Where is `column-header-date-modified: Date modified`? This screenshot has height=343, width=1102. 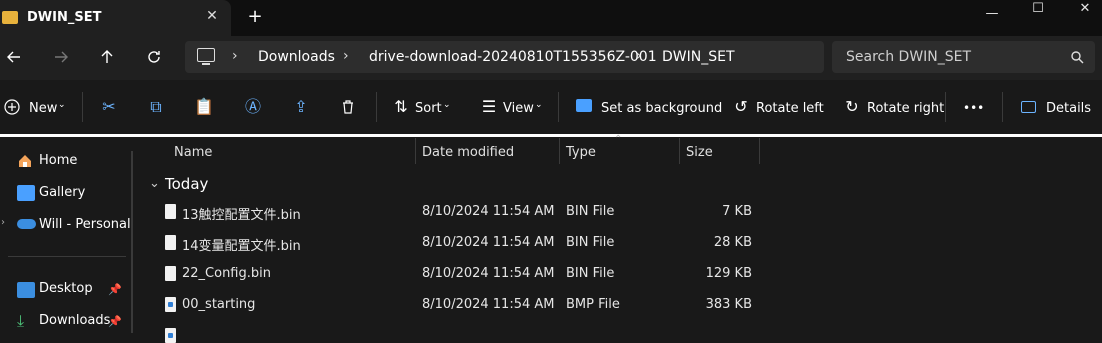
column-header-date-modified: Date modified is located at coordinates (468, 152).